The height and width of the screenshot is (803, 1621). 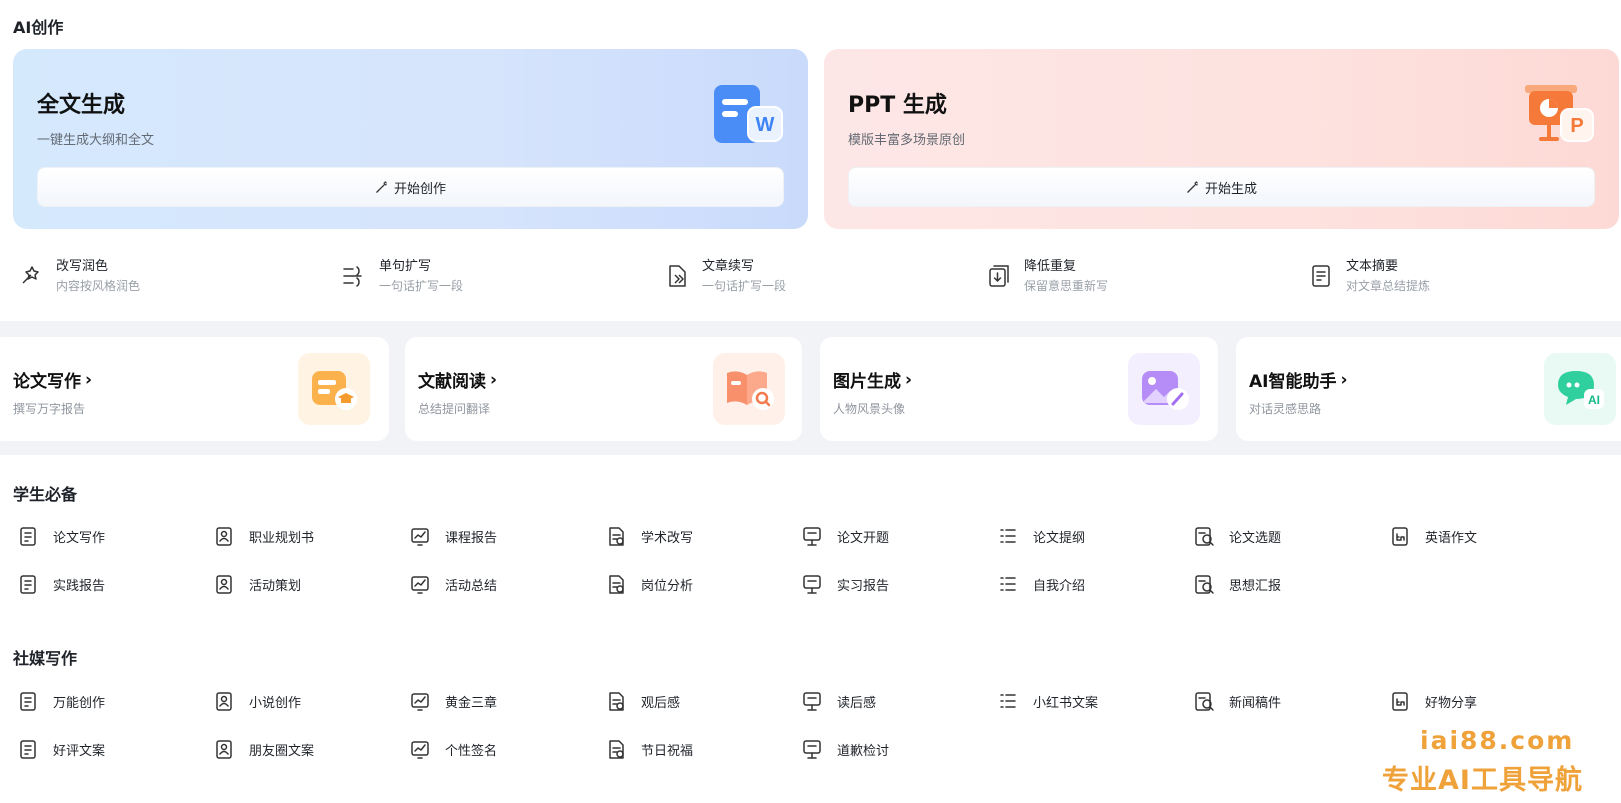 I want to click on grid-item-label: 论文提纲, so click(x=1059, y=538).